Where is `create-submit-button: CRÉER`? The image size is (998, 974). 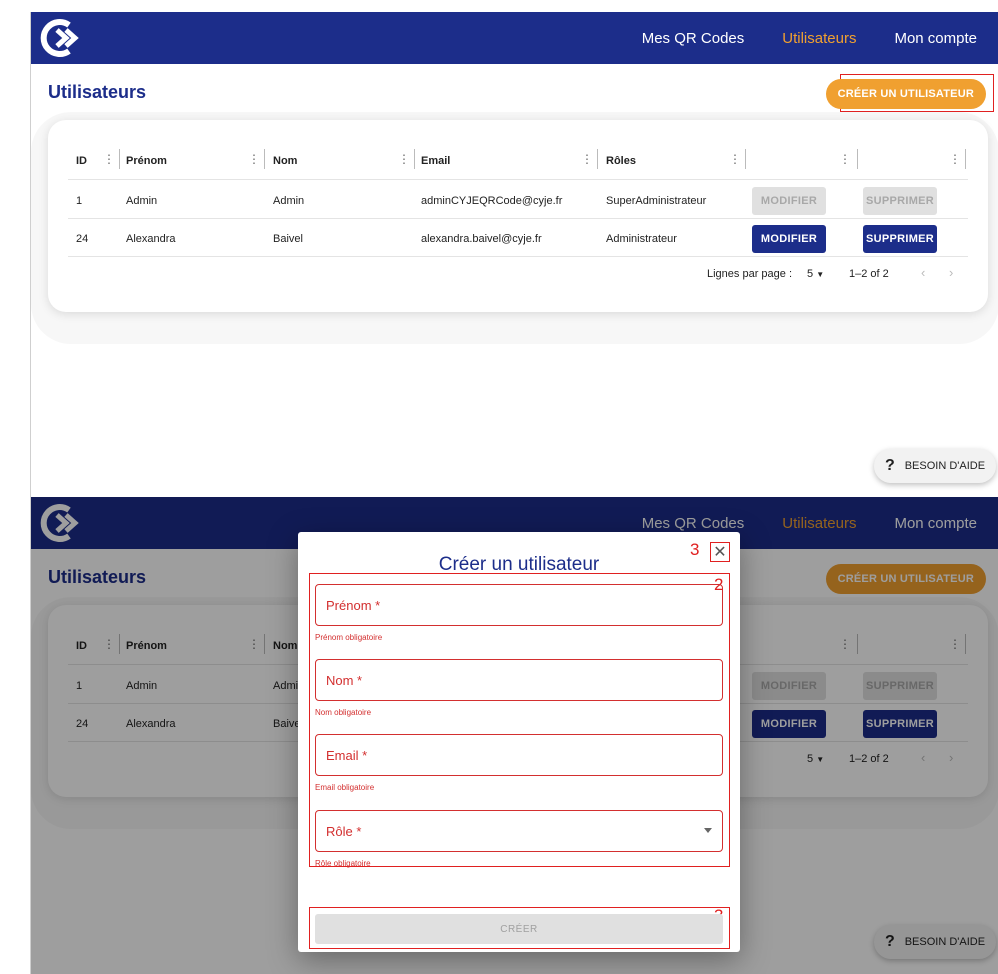
create-submit-button: CRÉER is located at coordinates (519, 929).